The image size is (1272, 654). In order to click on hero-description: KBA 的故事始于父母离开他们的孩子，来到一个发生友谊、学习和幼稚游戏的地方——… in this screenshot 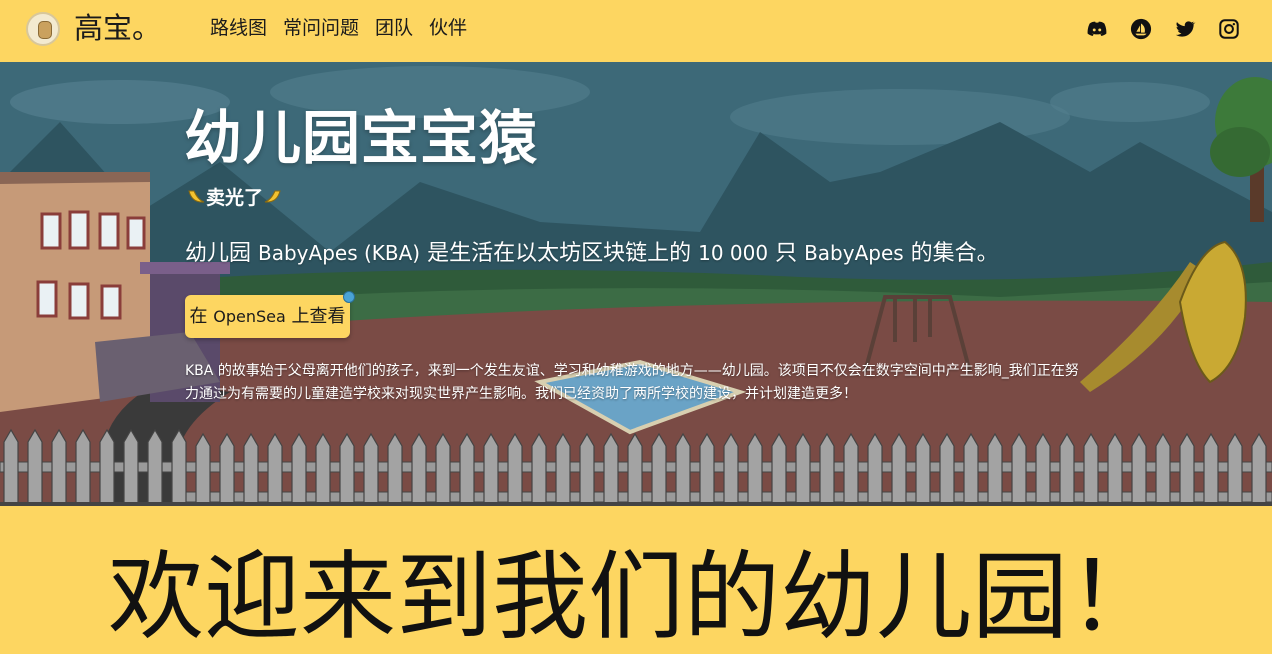, I will do `click(632, 382)`.